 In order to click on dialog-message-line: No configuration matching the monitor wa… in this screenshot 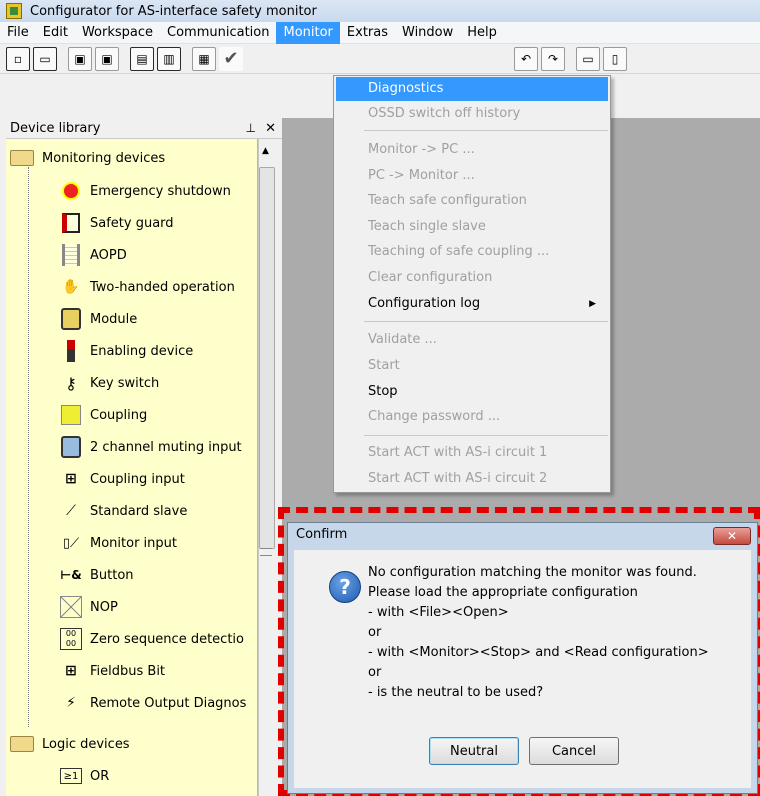, I will do `click(532, 572)`.